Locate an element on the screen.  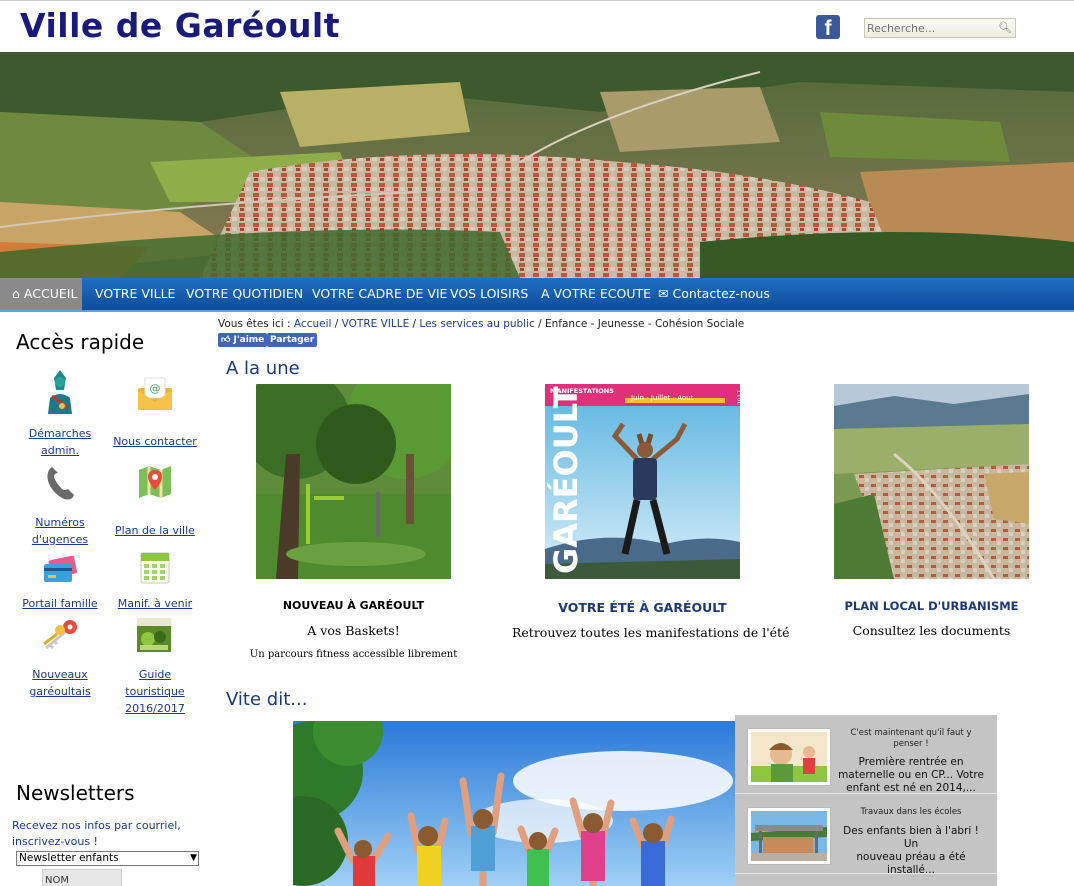
card-title-1: NOUVEAU À GARÉOULT is located at coordinates (353, 605).